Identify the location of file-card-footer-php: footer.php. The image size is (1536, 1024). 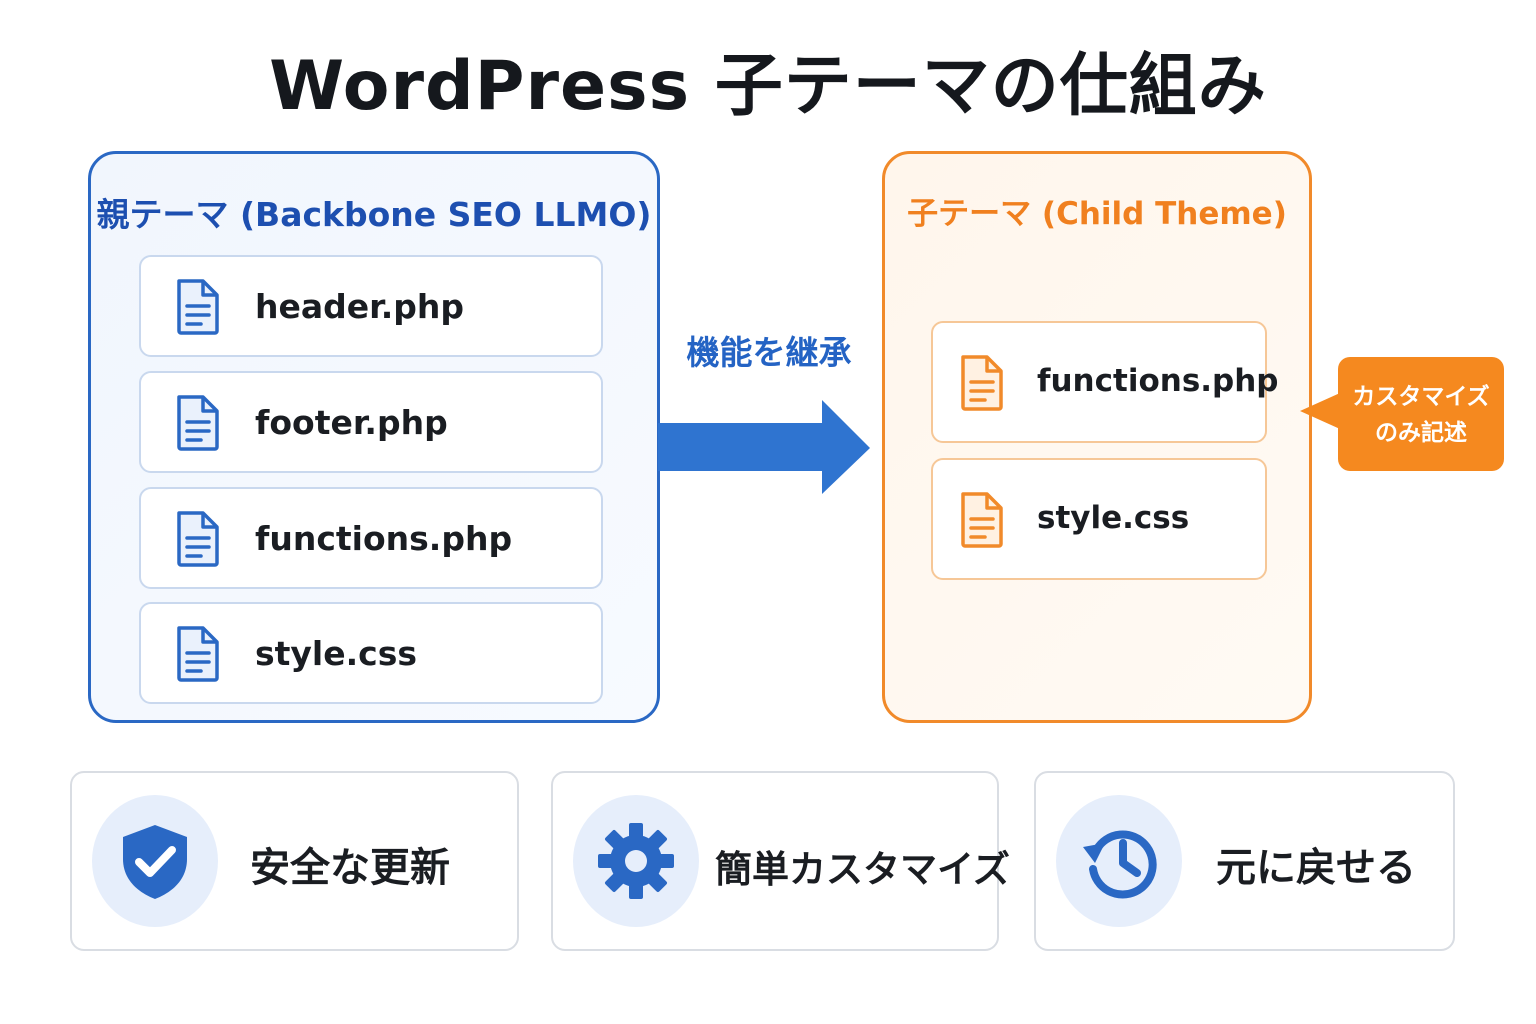
(371, 422).